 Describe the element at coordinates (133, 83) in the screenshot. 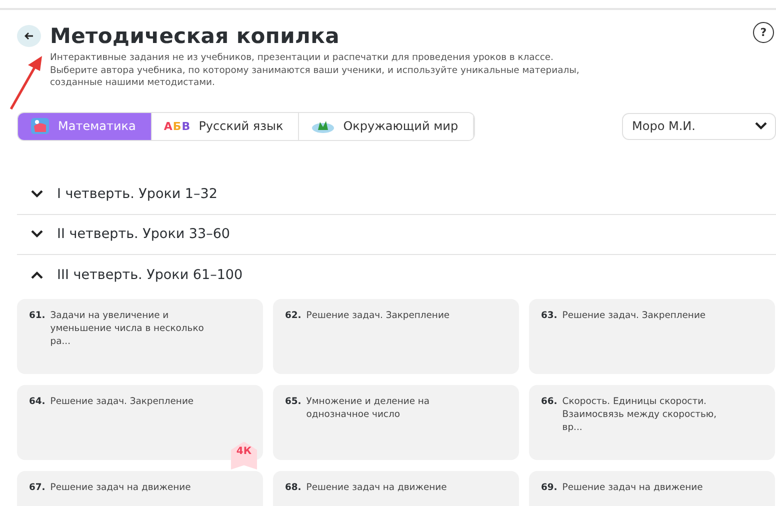

I see `description-text: созданные нашими методистами.` at that location.